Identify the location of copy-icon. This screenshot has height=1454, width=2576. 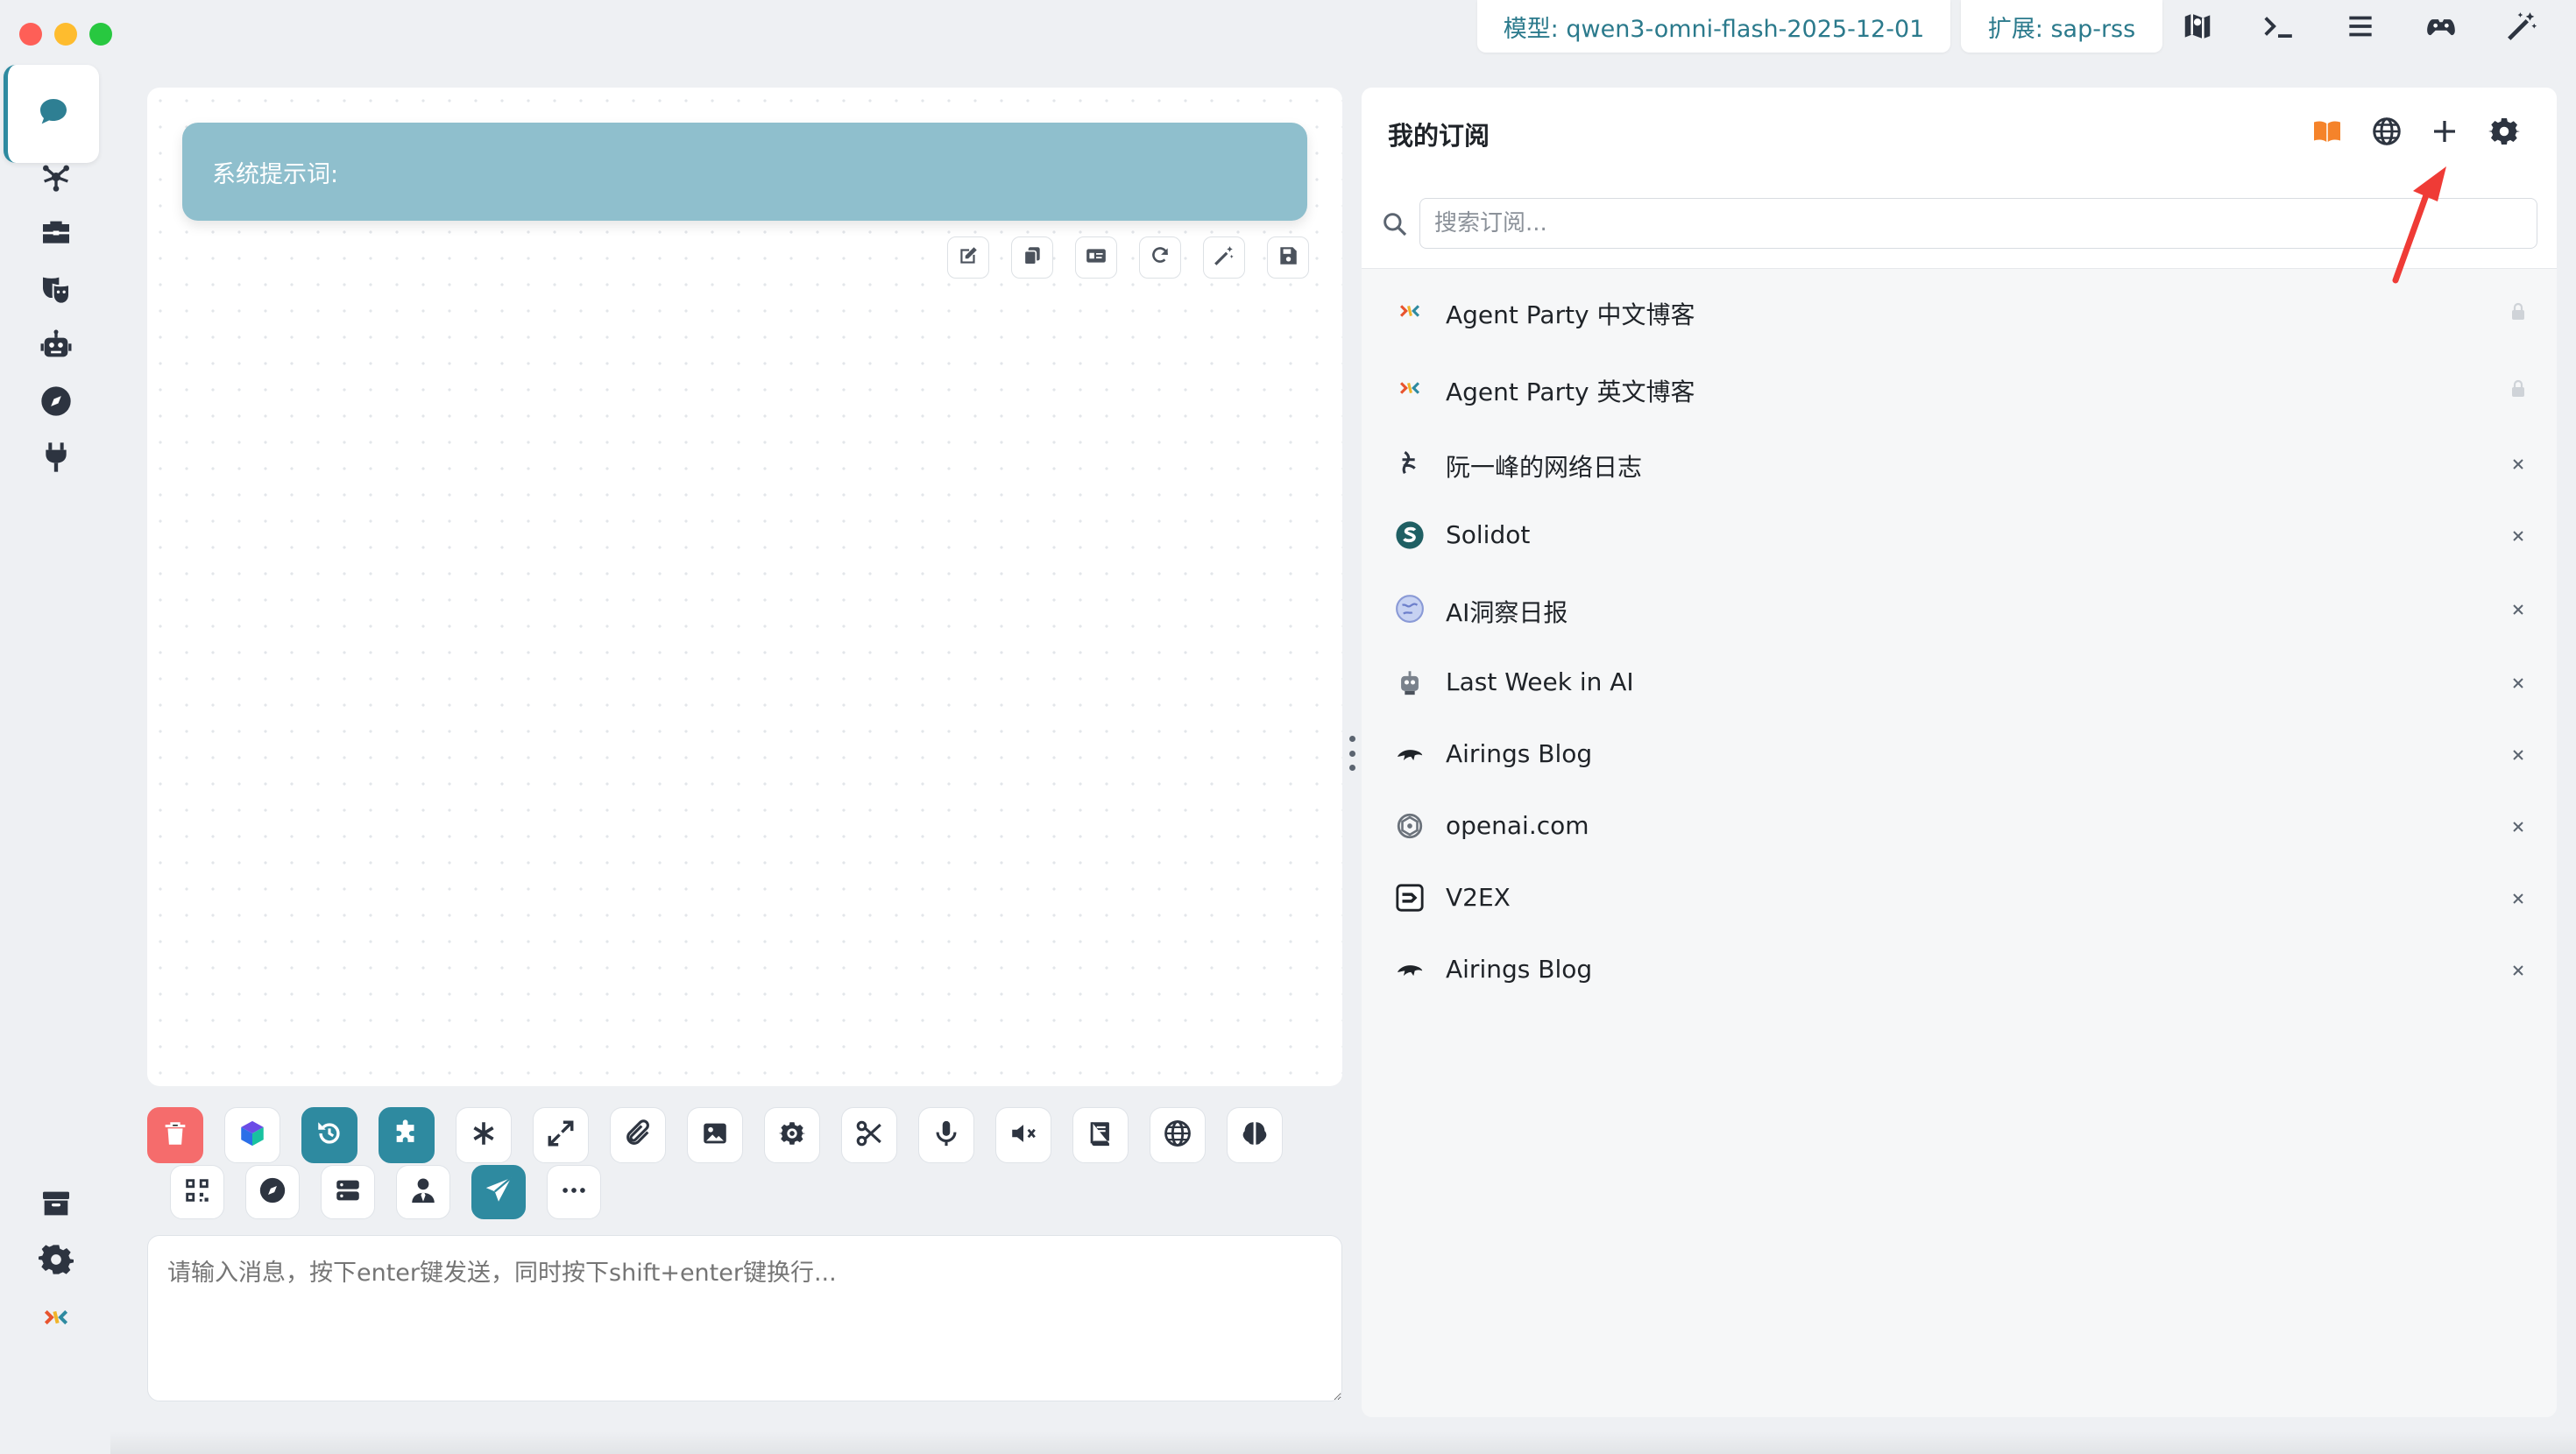
(1032, 257).